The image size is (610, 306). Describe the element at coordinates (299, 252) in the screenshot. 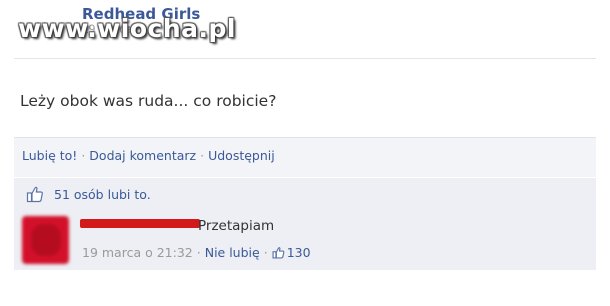

I see `comment-like-count: 130` at that location.